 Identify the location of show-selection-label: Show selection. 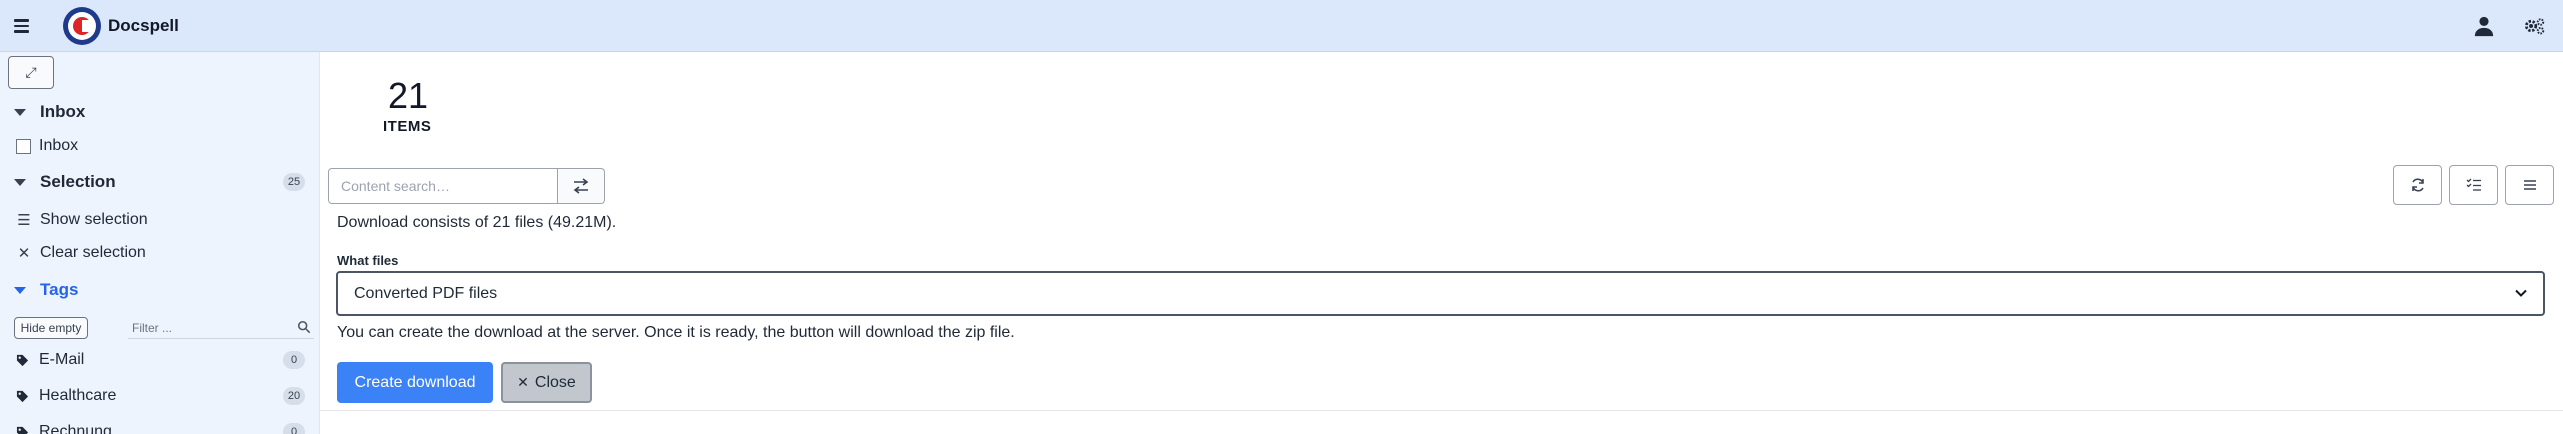
(94, 219).